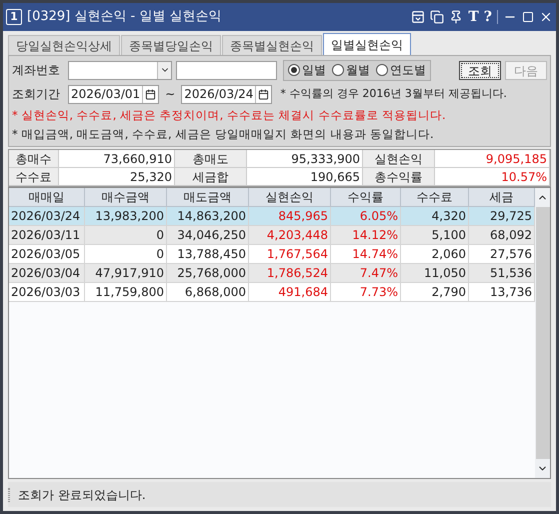 The width and height of the screenshot is (559, 514). What do you see at coordinates (272, 216) in the screenshot?
I see `table-row: 2026/03/24 13,983,200 14,863,200 845,965 6.05% 4,320 29,725` at bounding box center [272, 216].